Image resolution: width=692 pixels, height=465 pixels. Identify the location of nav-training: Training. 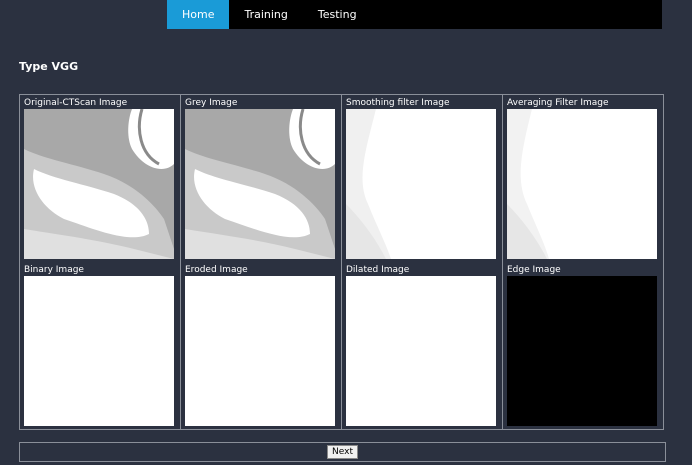
(265, 14).